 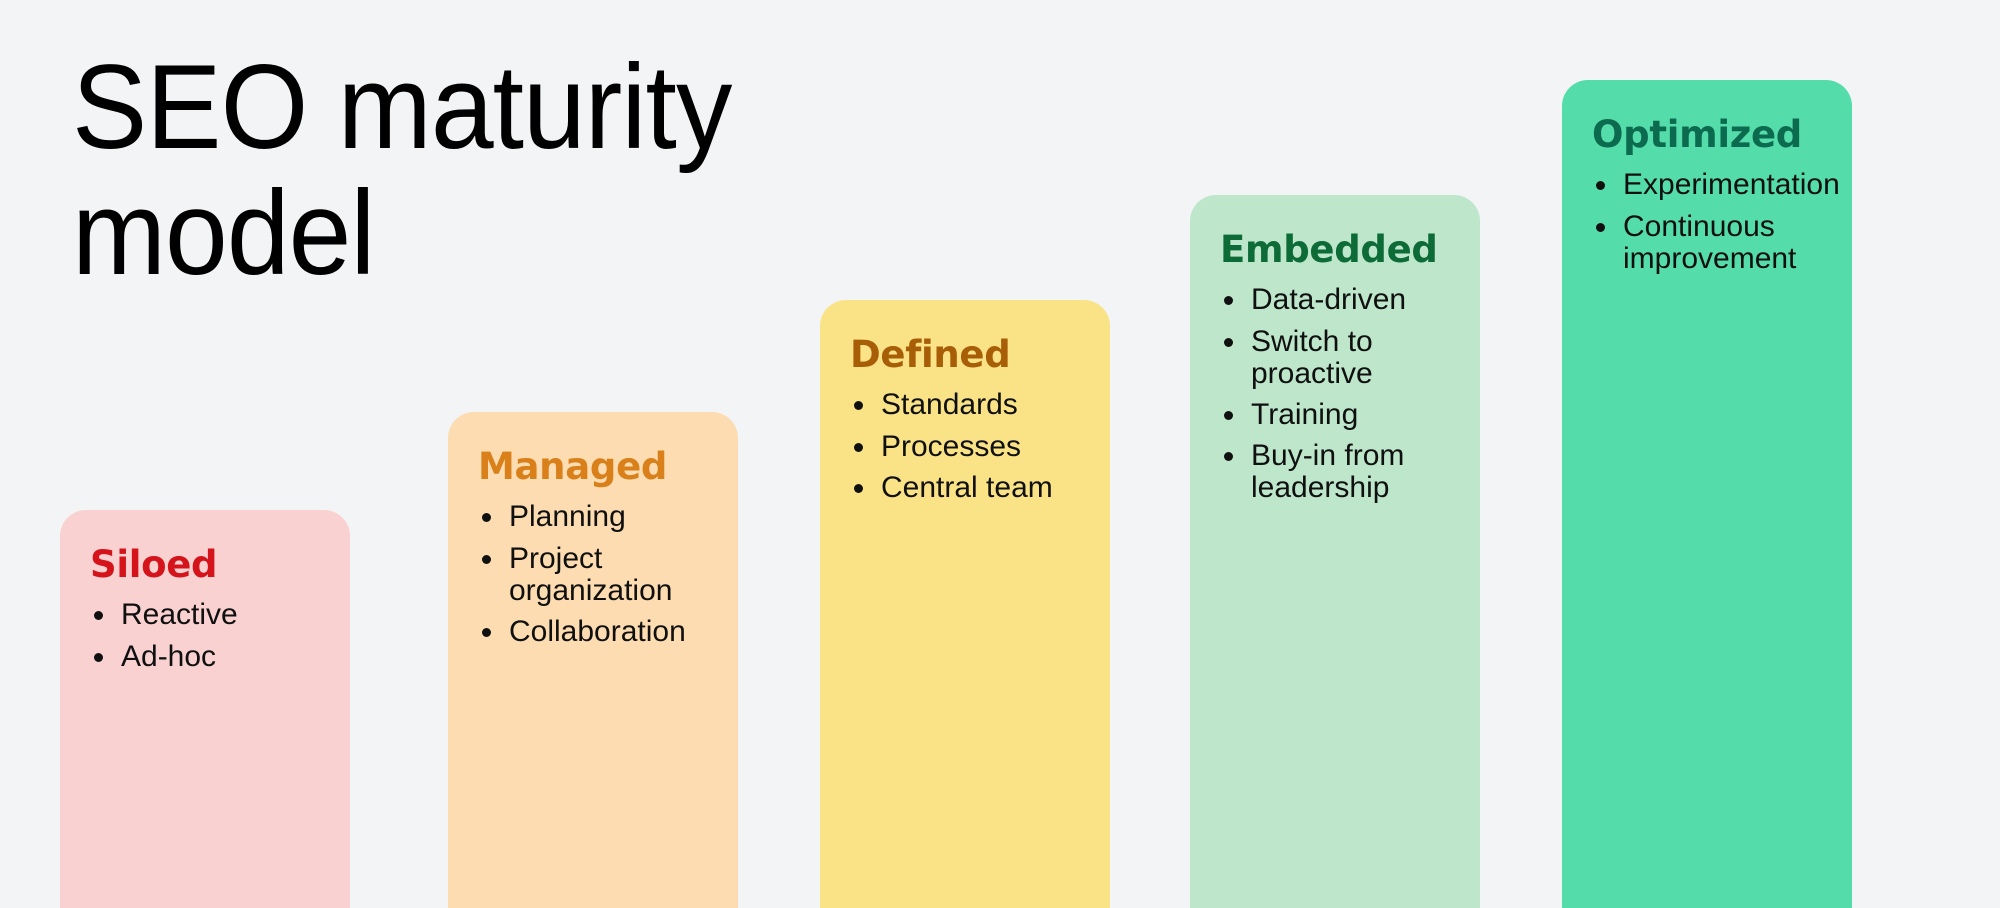 I want to click on stage-card-defined: Defined Standards Processes Central team, so click(x=965, y=604).